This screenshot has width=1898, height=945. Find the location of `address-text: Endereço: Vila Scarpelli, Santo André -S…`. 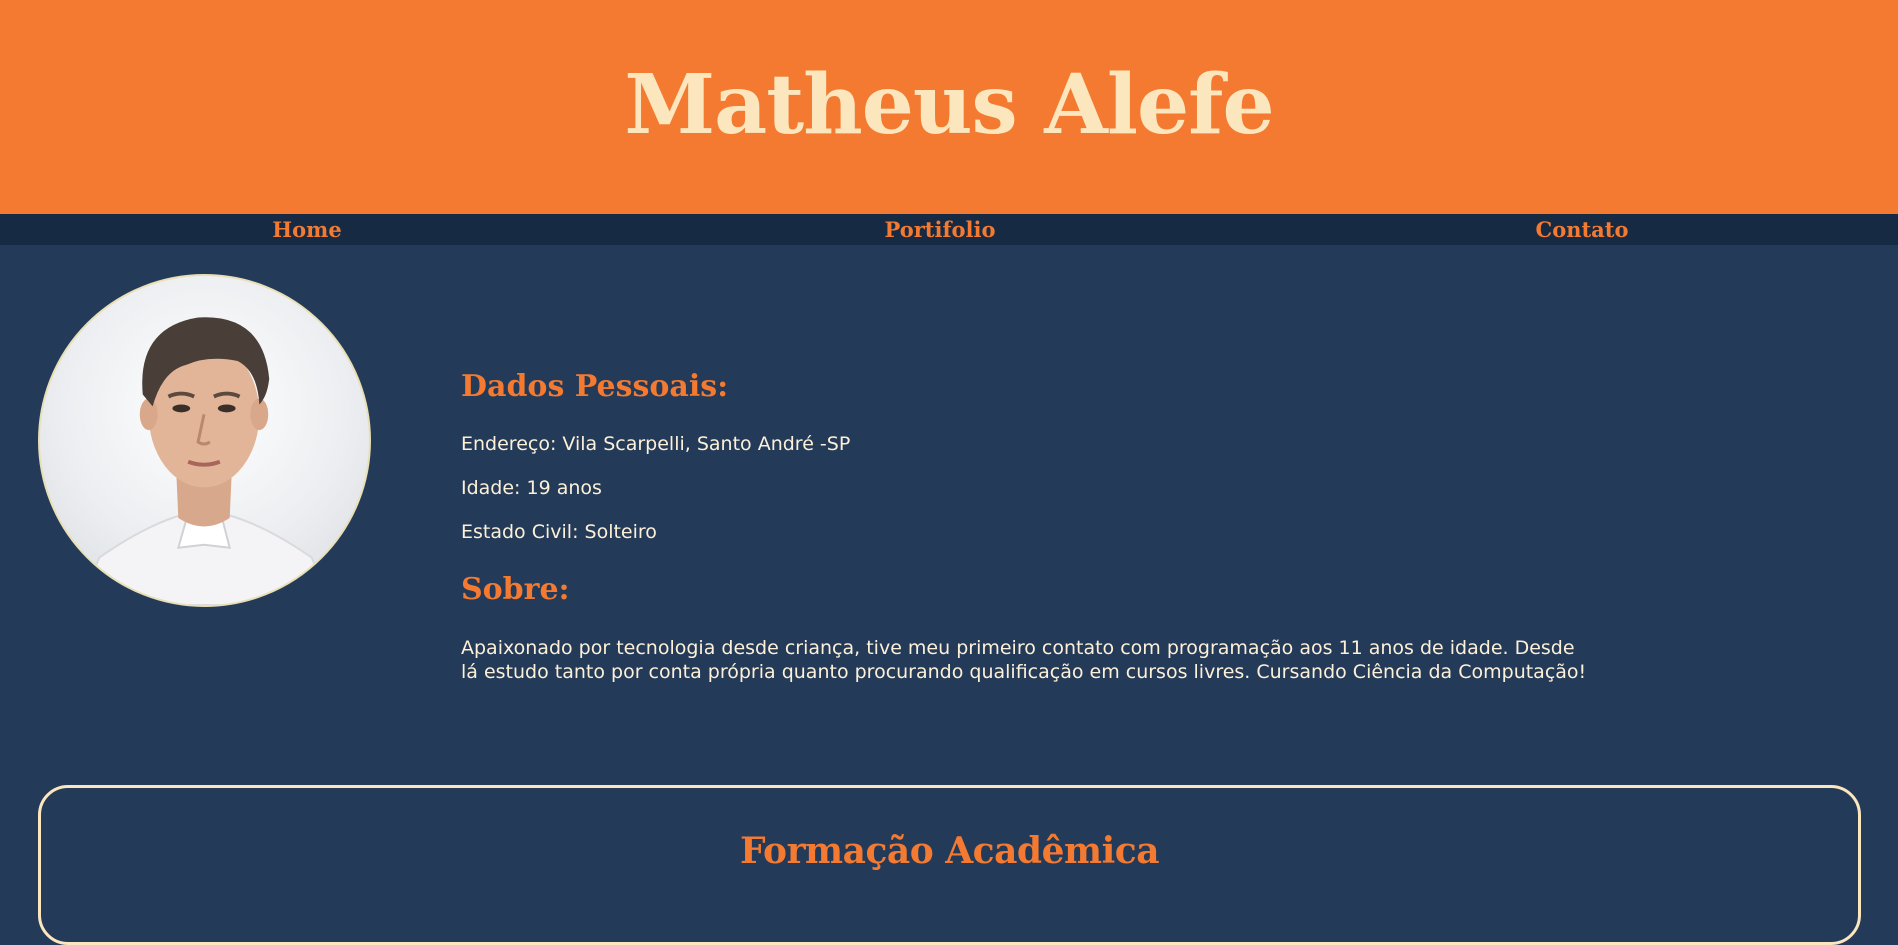

address-text: Endereço: Vila Scarpelli, Santo André -S… is located at coordinates (656, 444).